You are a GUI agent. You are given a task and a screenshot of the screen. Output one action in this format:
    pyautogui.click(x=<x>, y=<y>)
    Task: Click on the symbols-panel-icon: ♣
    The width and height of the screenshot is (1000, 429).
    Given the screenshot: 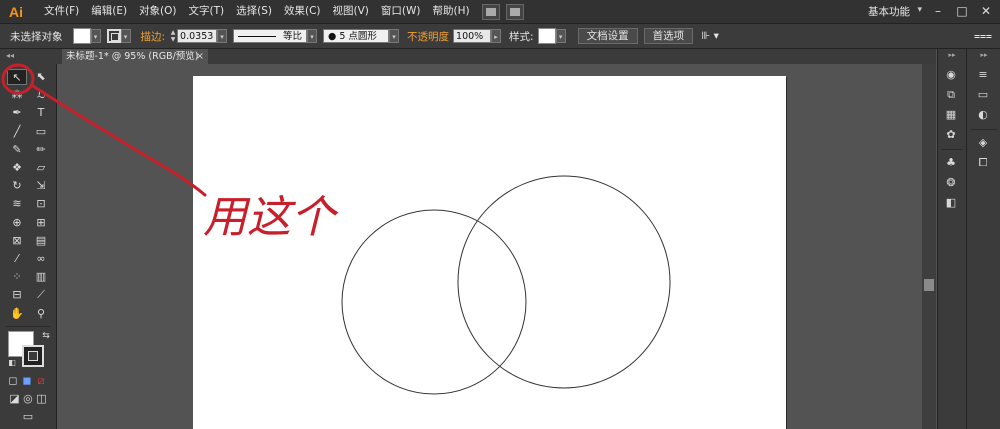 What is the action you would take?
    pyautogui.click(x=951, y=163)
    